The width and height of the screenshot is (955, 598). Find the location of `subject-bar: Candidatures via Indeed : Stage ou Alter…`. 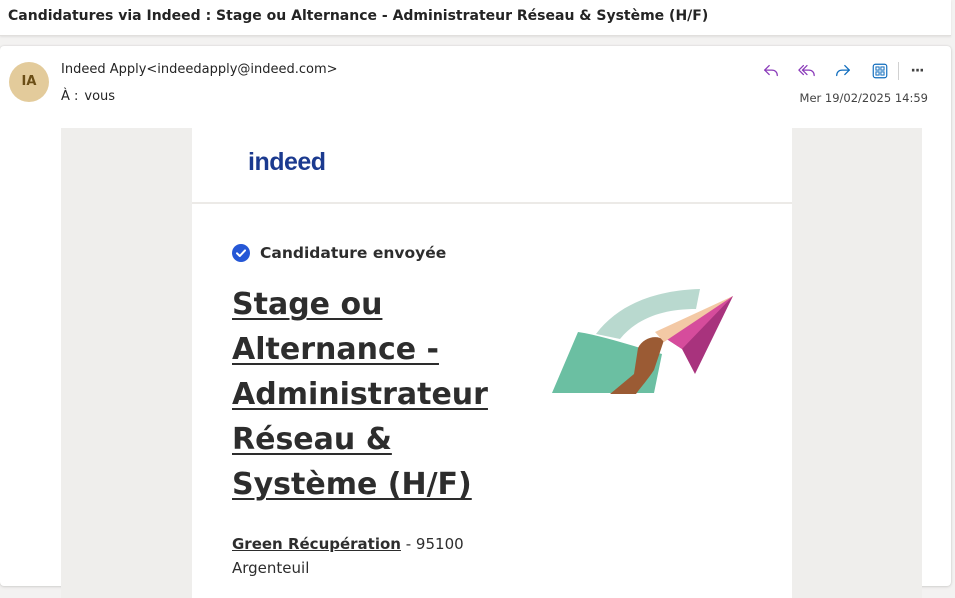

subject-bar: Candidatures via Indeed : Stage ou Alter… is located at coordinates (475, 18).